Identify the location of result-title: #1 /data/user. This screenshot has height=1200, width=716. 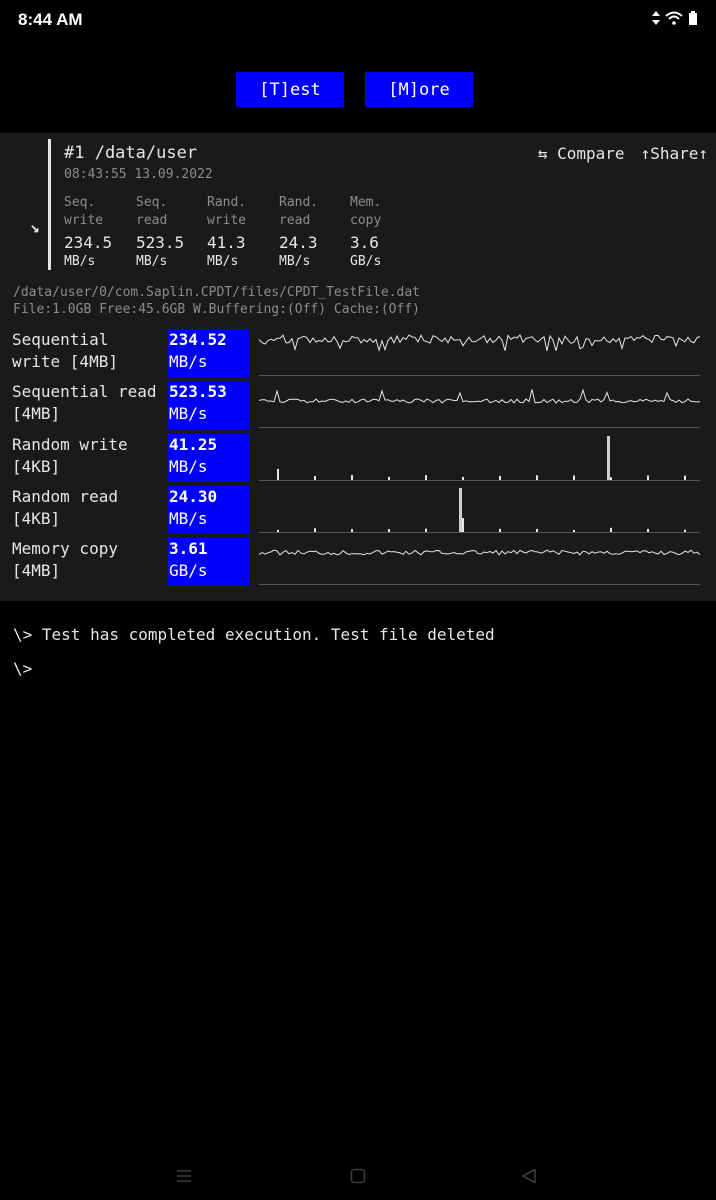
(131, 153).